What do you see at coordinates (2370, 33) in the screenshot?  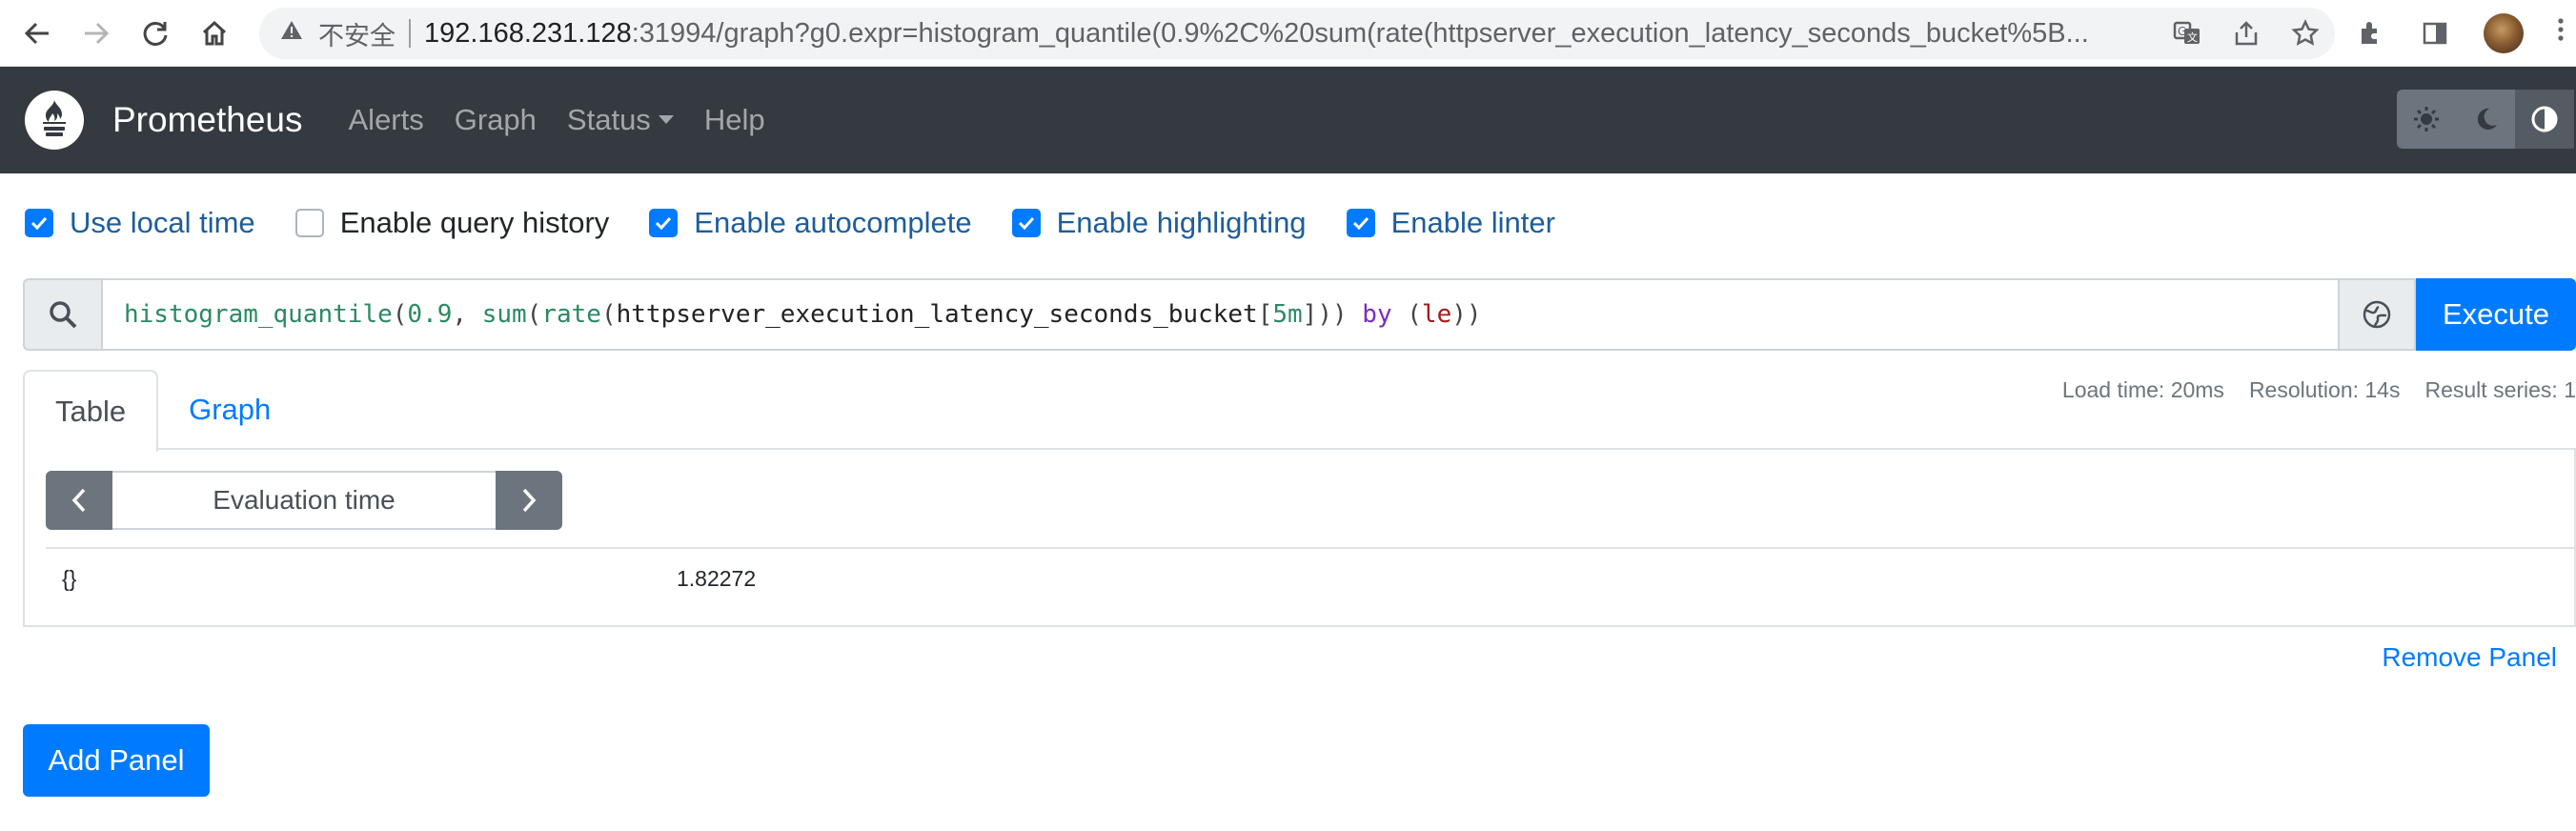 I see `extensions-icon` at bounding box center [2370, 33].